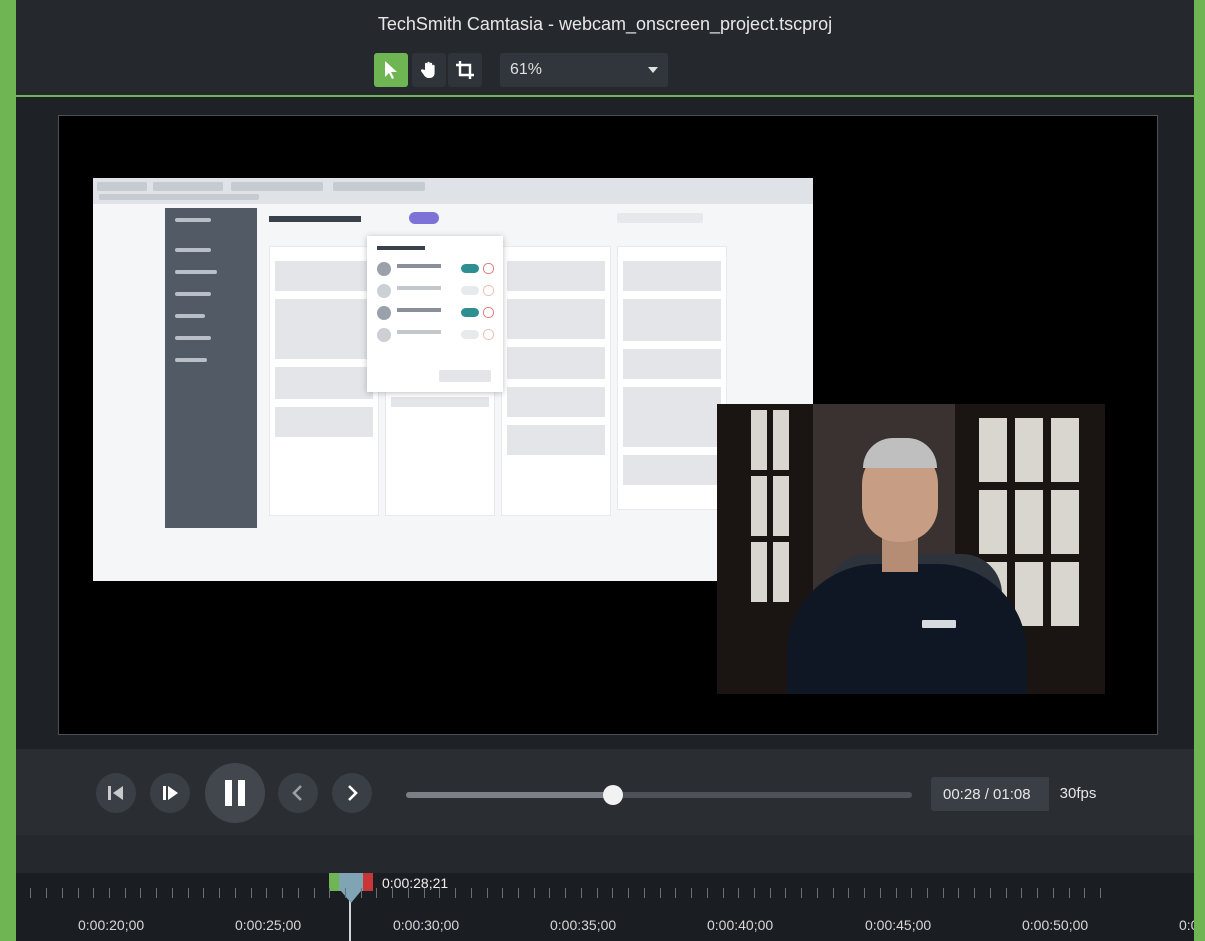  I want to click on fps-button: 30fps, so click(1078, 794).